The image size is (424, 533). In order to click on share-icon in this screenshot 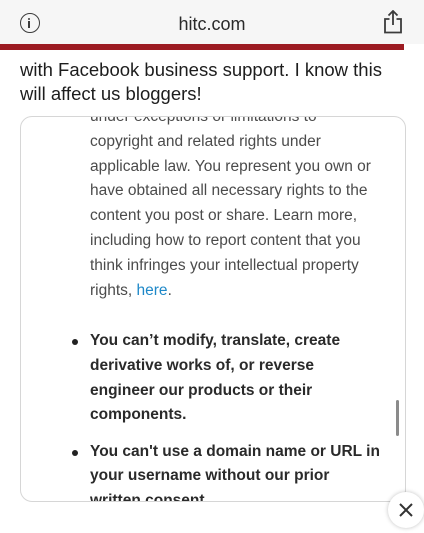, I will do `click(393, 22)`.